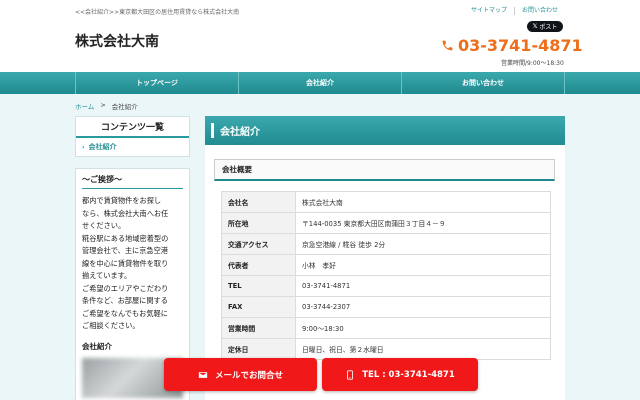 This screenshot has width=640, height=400. I want to click on table-row: 所在地 〒144-0035 東京都大田区南蒲田３丁目４－９, so click(386, 223).